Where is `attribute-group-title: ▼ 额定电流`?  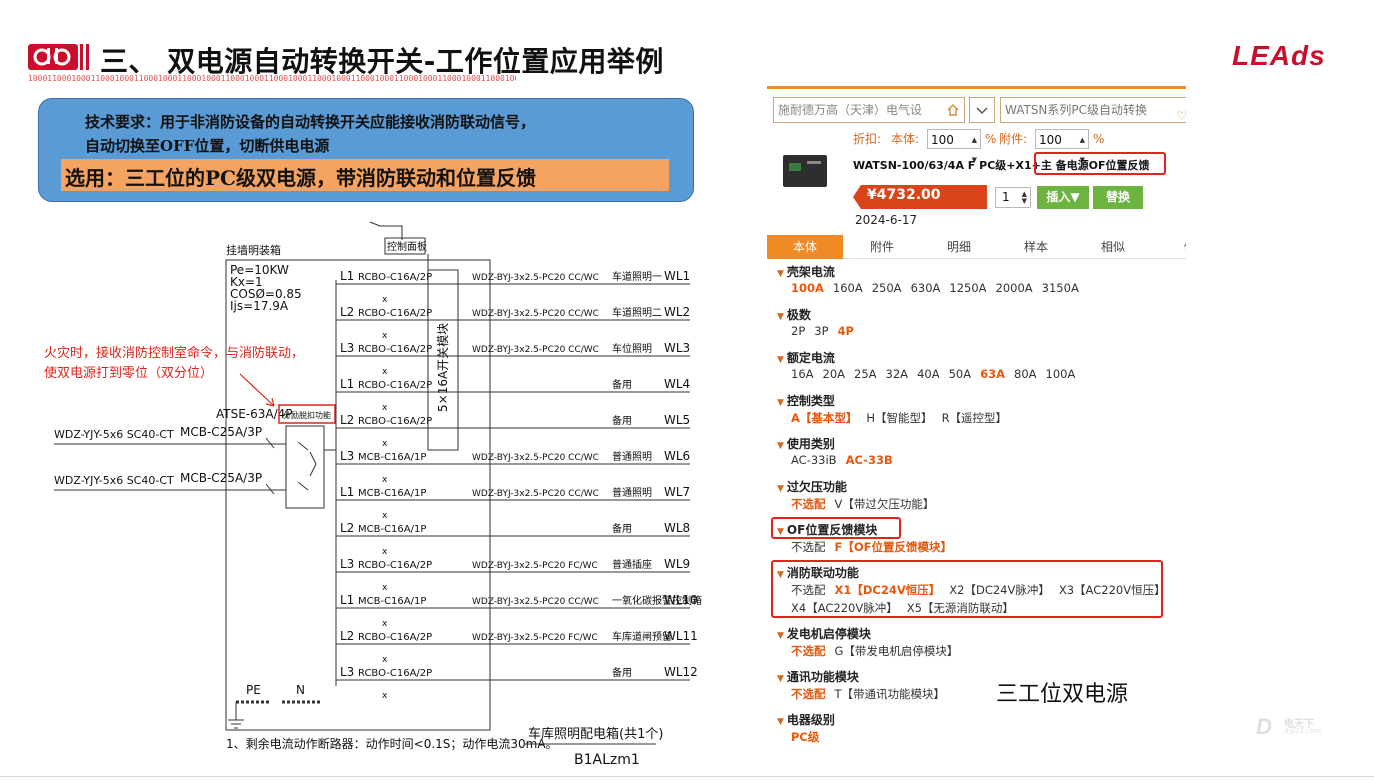 attribute-group-title: ▼ 额定电流 is located at coordinates (806, 357).